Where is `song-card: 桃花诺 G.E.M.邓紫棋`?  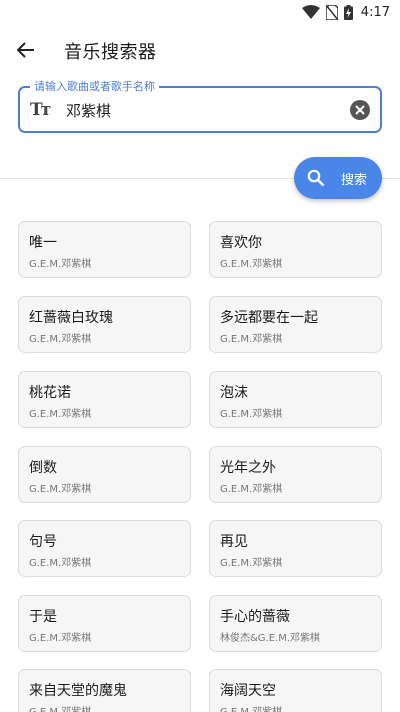
song-card: 桃花诺 G.E.M.邓紫棋 is located at coordinates (104, 399).